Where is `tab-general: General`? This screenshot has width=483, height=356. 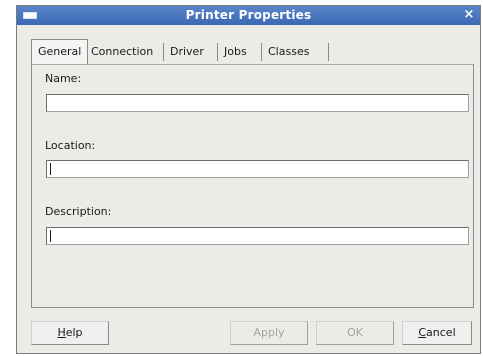 tab-general: General is located at coordinates (60, 52).